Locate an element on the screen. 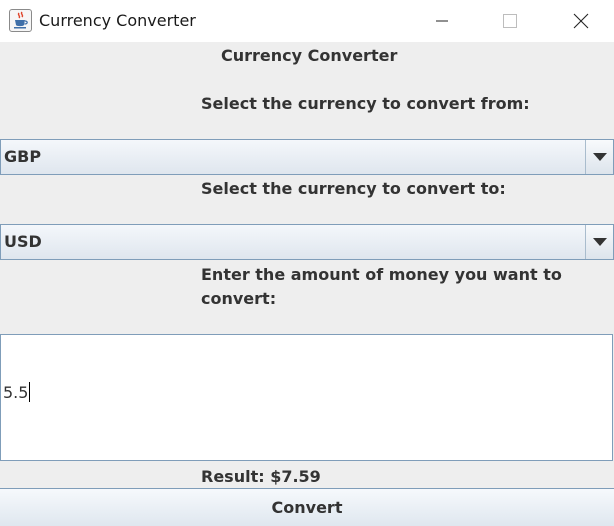 This screenshot has width=614, height=526. to-currency-select: USD is located at coordinates (307, 242).